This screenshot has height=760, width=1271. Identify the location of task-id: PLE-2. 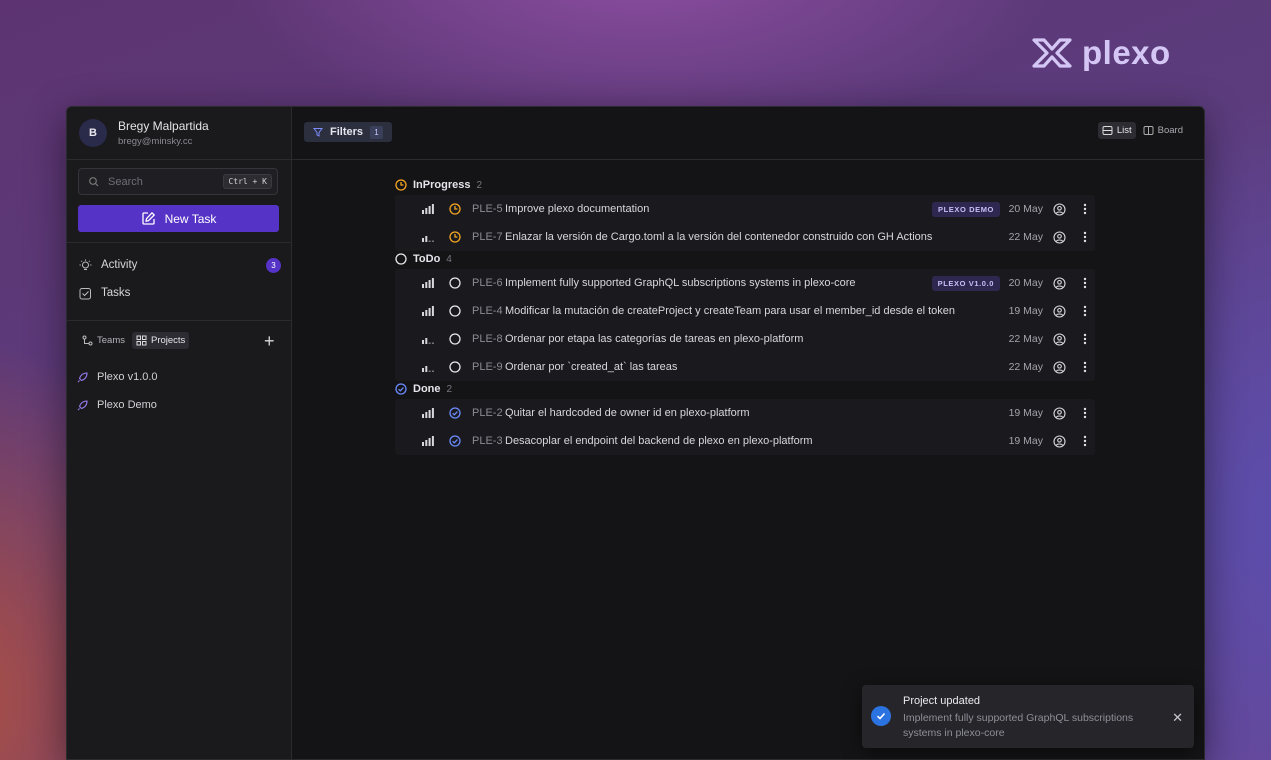
(487, 413).